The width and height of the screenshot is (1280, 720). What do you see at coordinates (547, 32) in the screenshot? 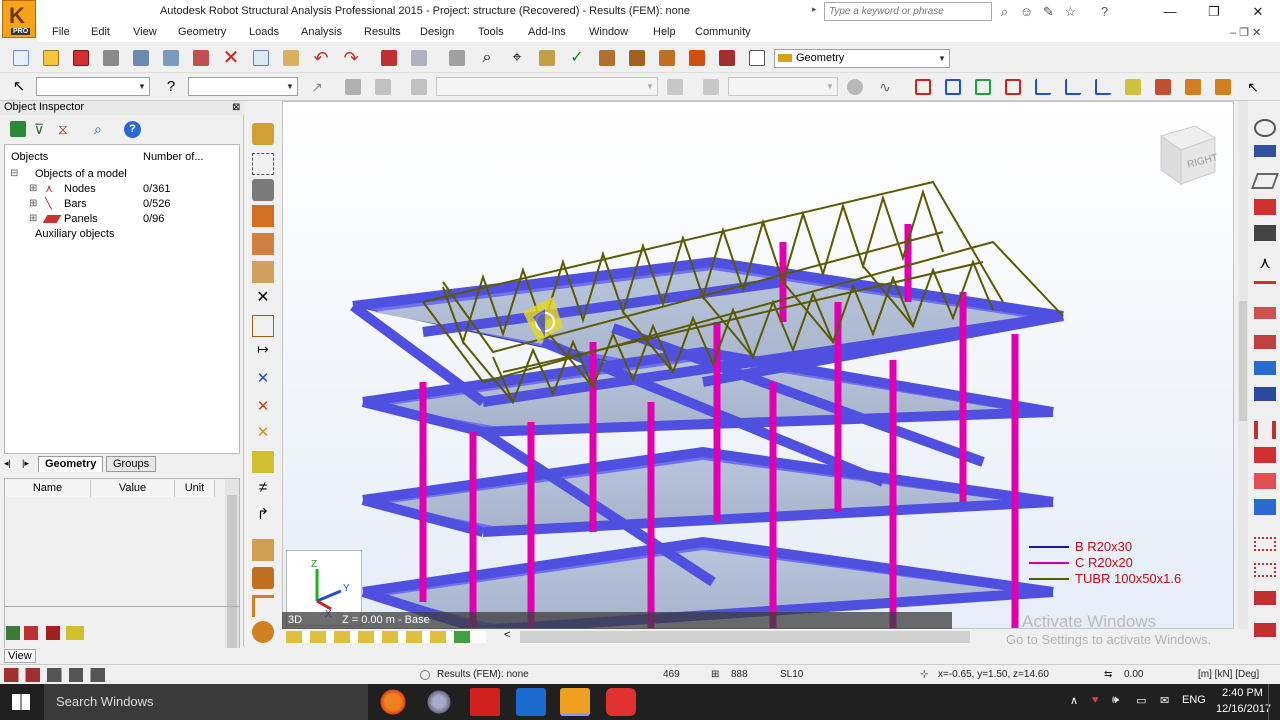
I see `menu-addins: Add-Ins` at bounding box center [547, 32].